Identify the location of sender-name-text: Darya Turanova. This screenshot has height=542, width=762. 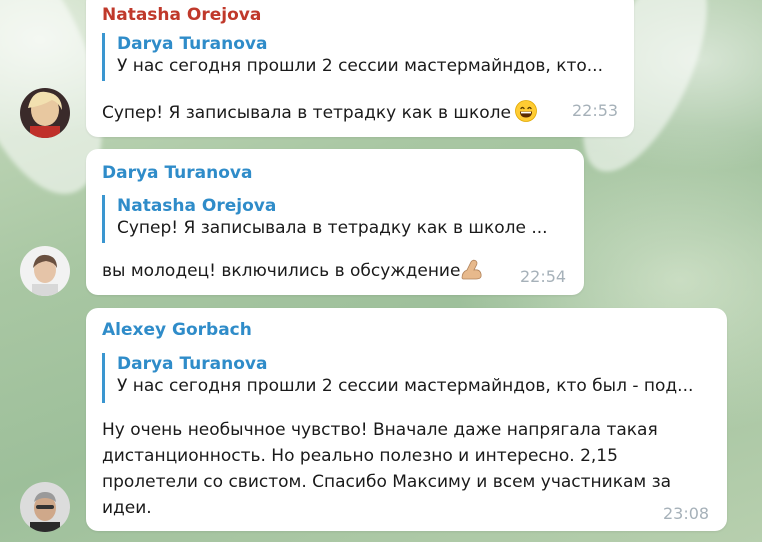
(177, 173).